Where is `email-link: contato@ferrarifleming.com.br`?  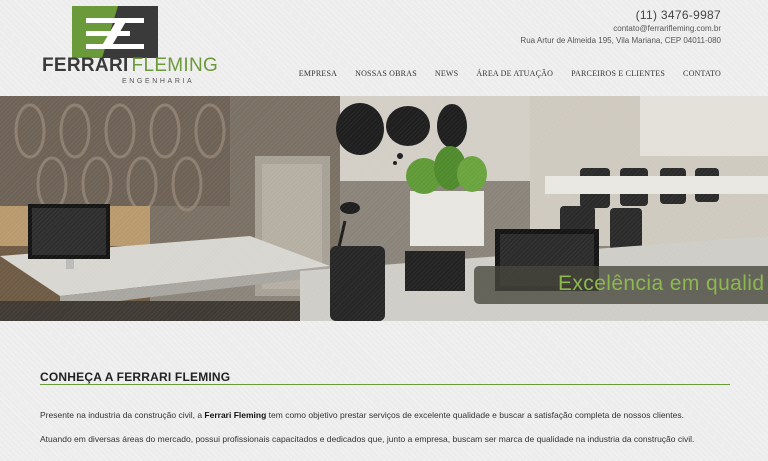
email-link: contato@ferrarifleming.com.br is located at coordinates (620, 29).